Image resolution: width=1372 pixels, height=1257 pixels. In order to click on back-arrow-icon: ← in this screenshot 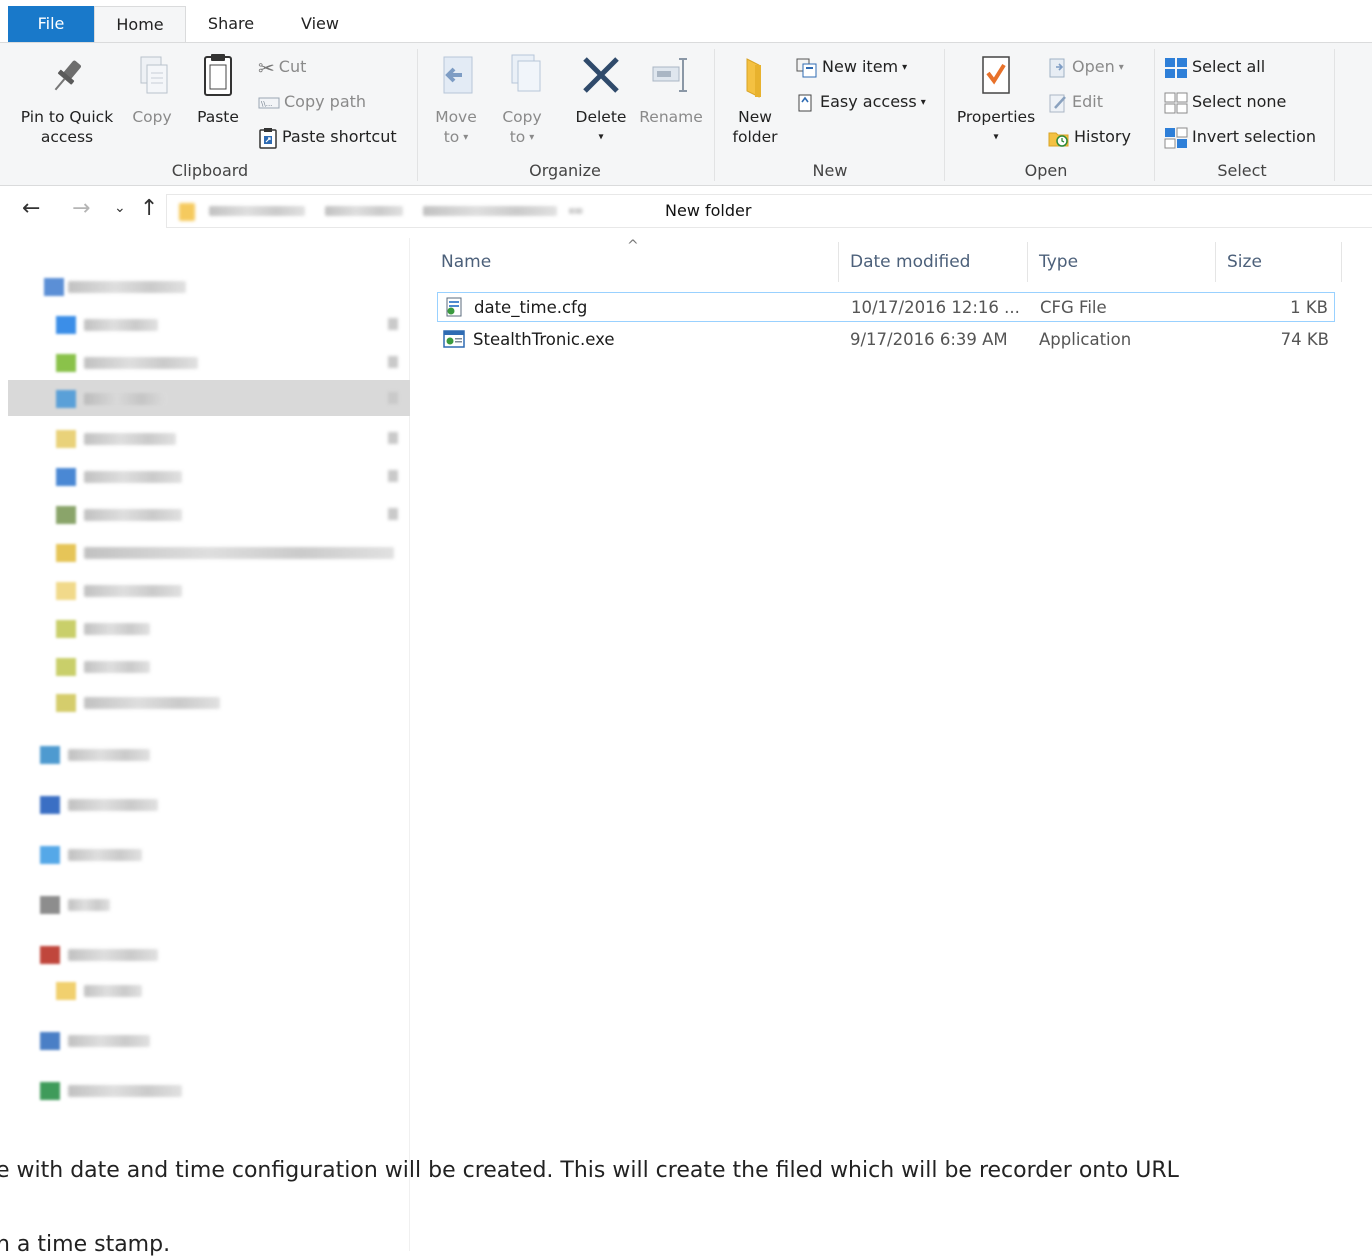, I will do `click(31, 208)`.